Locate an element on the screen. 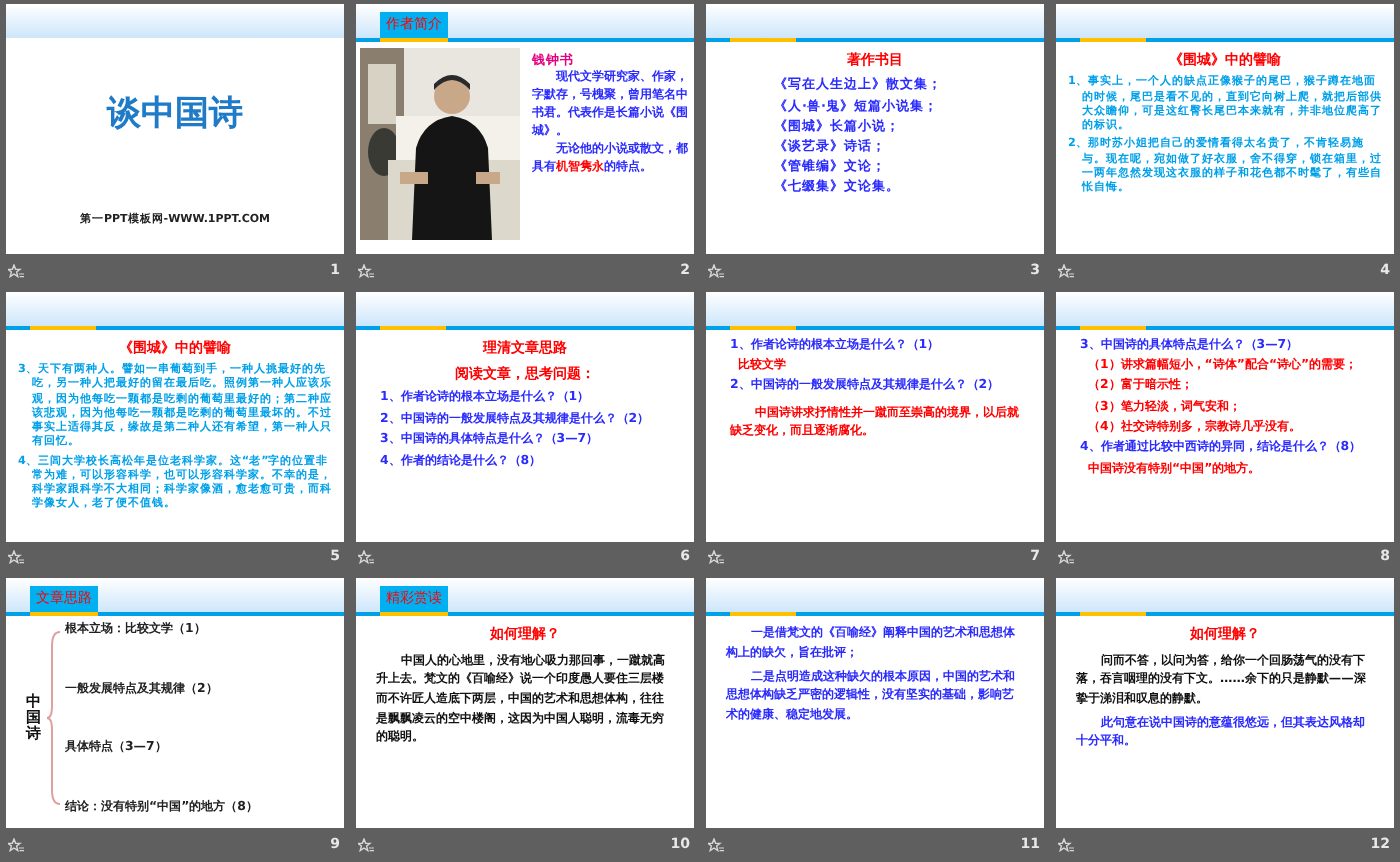 Image resolution: width=1400 pixels, height=862 pixels. brace-icon is located at coordinates (53, 718).